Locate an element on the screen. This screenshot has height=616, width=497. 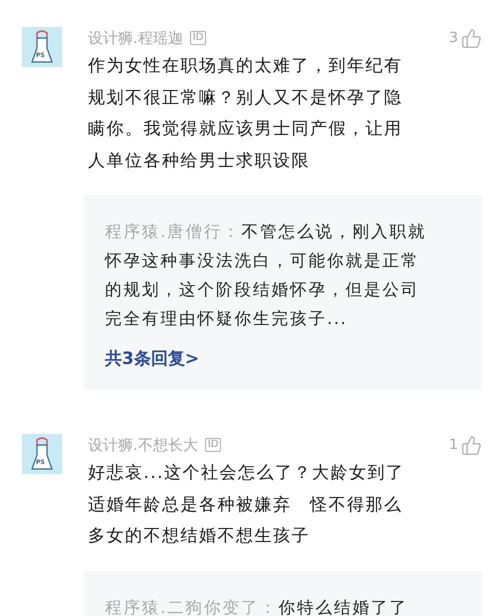
like-count: 1 is located at coordinates (453, 445).